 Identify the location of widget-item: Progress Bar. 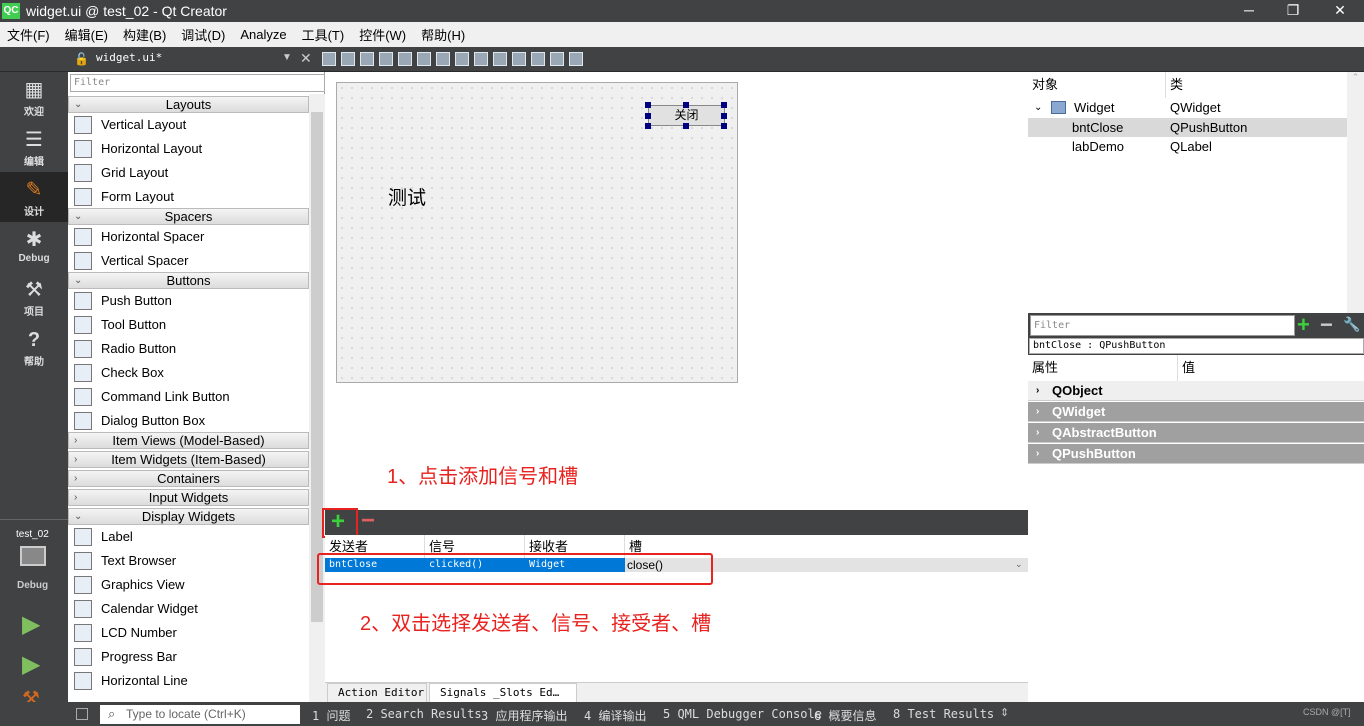
(188, 657).